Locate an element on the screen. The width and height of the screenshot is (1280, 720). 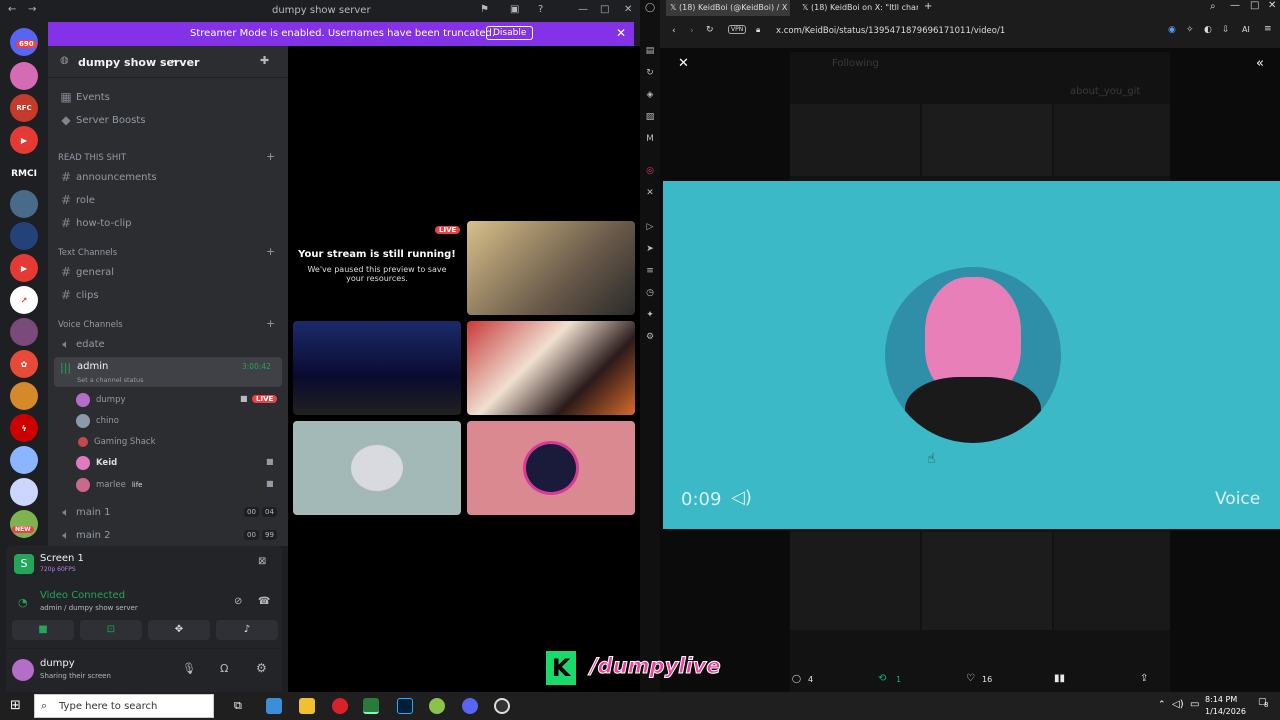
soundboard-button: ♪ is located at coordinates (247, 630).